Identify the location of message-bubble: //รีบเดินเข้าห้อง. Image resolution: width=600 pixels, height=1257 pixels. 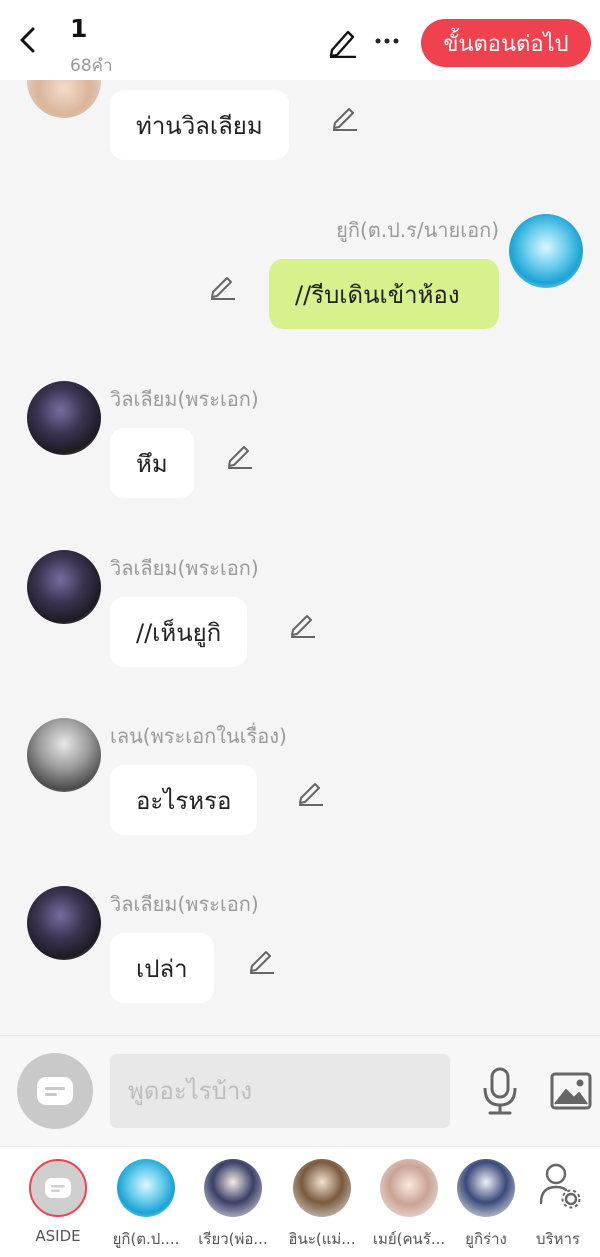
(384, 294).